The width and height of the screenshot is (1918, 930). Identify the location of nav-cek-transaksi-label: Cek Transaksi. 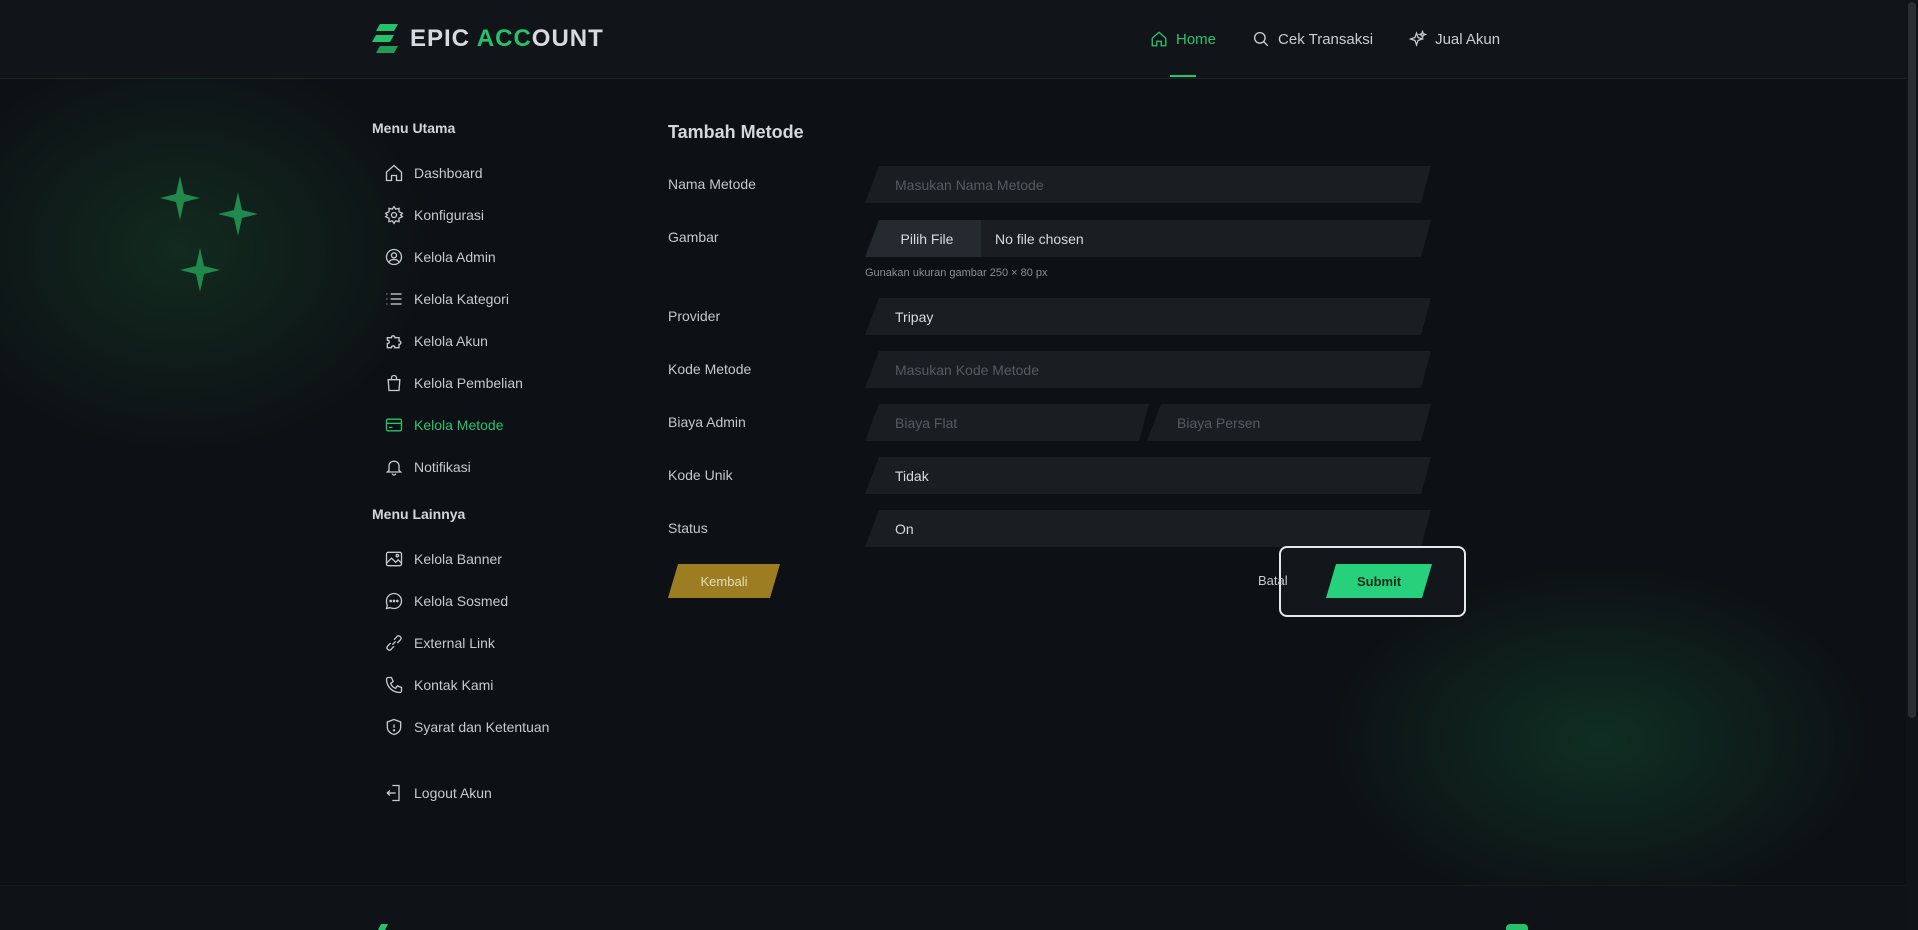
(1326, 39).